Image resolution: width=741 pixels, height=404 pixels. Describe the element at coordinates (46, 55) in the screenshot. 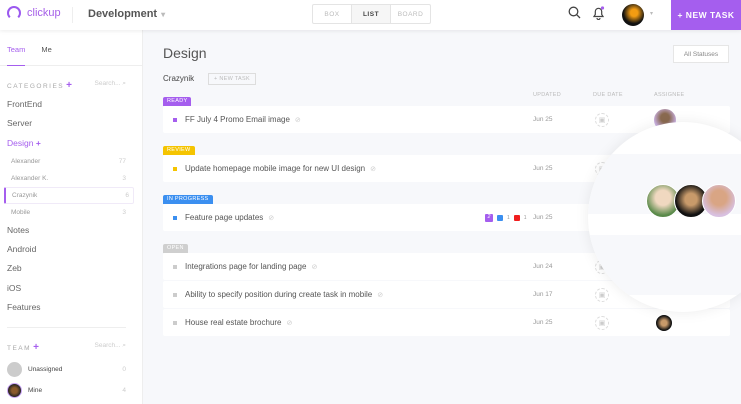

I see `tab-me: Me` at that location.